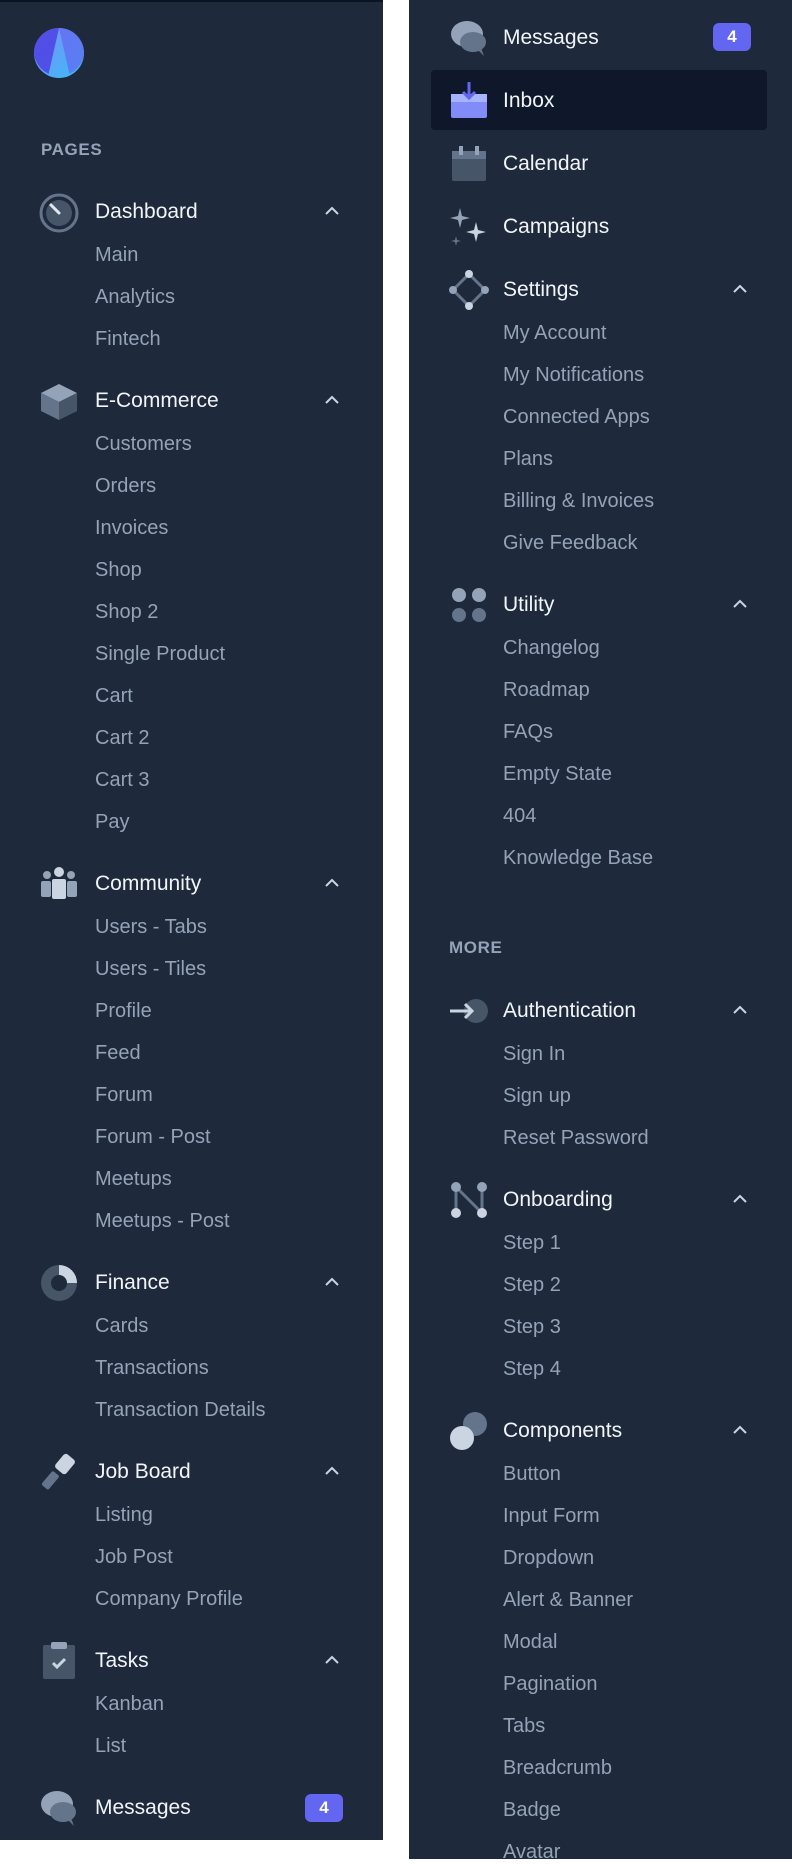 The width and height of the screenshot is (792, 1864). I want to click on nav-item: Analytics, so click(135, 297).